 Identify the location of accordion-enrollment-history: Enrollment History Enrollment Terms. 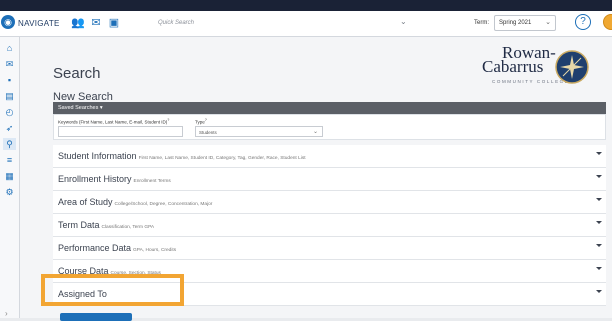
(329, 179).